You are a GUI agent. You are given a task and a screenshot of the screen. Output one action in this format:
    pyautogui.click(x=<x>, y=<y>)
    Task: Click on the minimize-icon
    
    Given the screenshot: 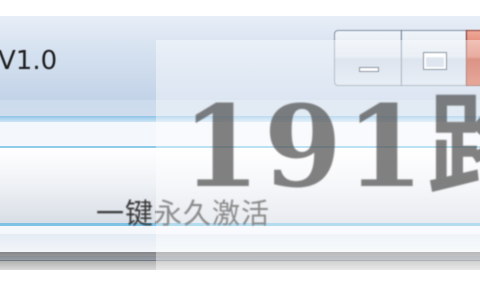 What is the action you would take?
    pyautogui.click(x=369, y=69)
    